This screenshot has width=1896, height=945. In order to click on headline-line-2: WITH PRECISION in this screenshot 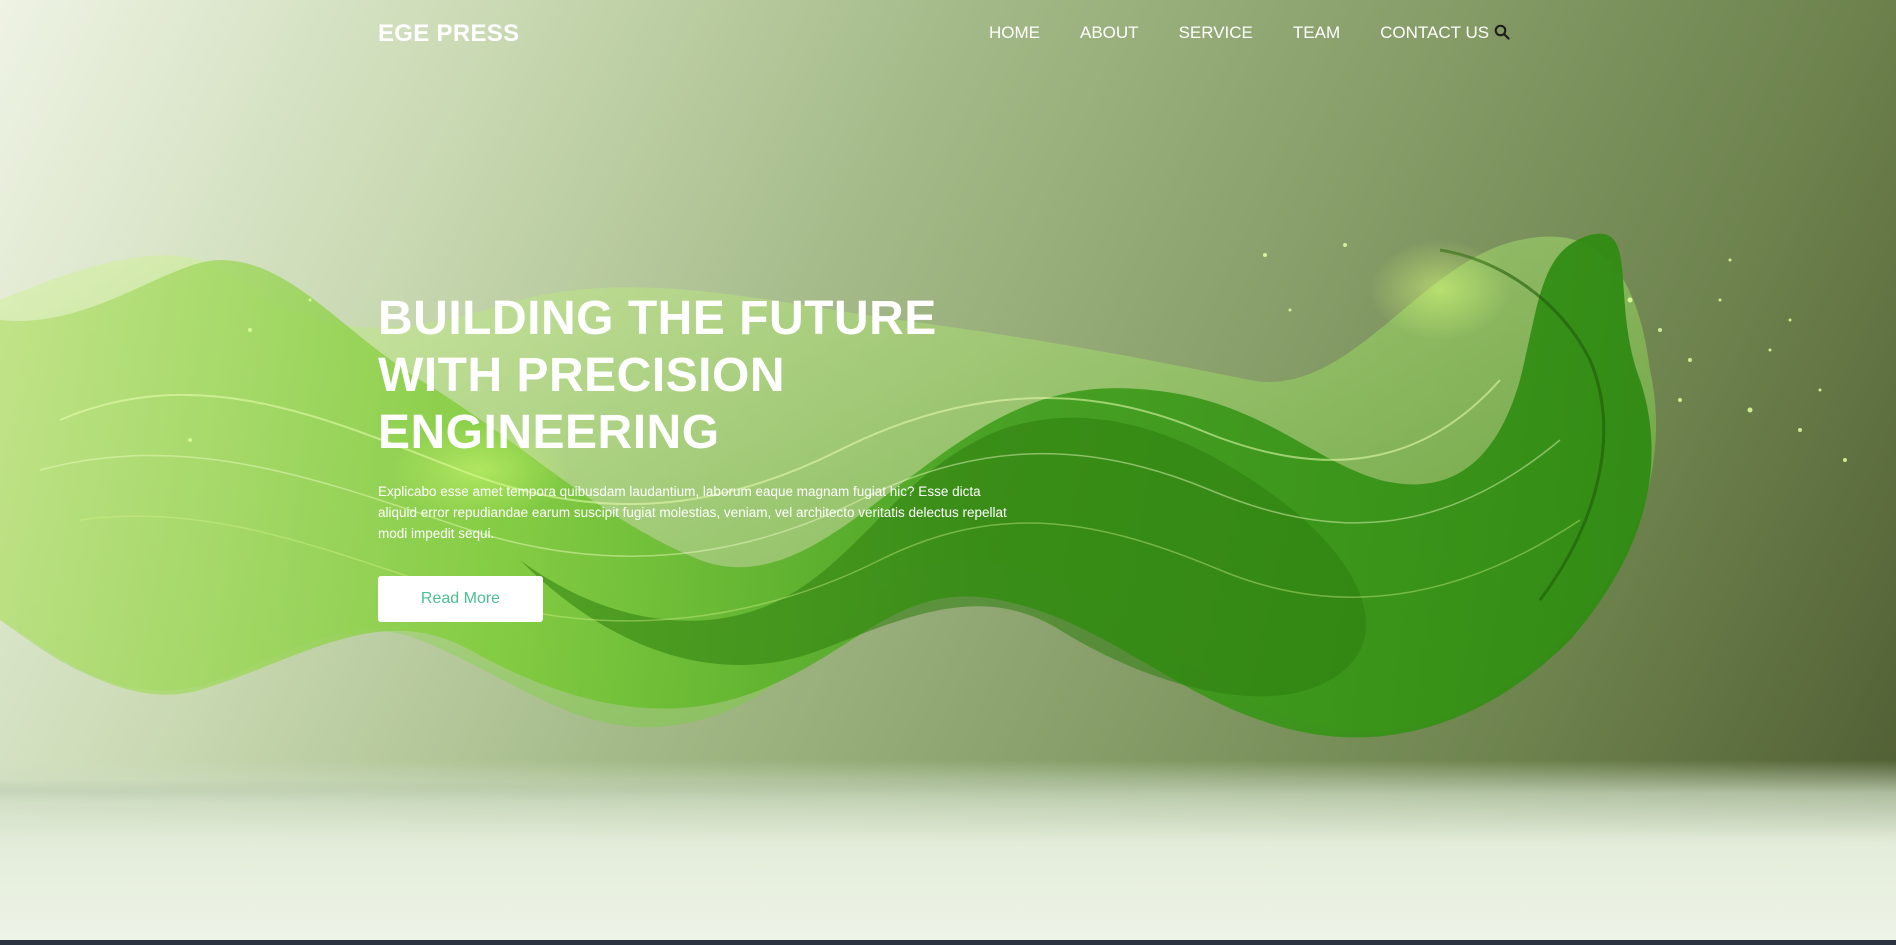, I will do `click(582, 375)`.